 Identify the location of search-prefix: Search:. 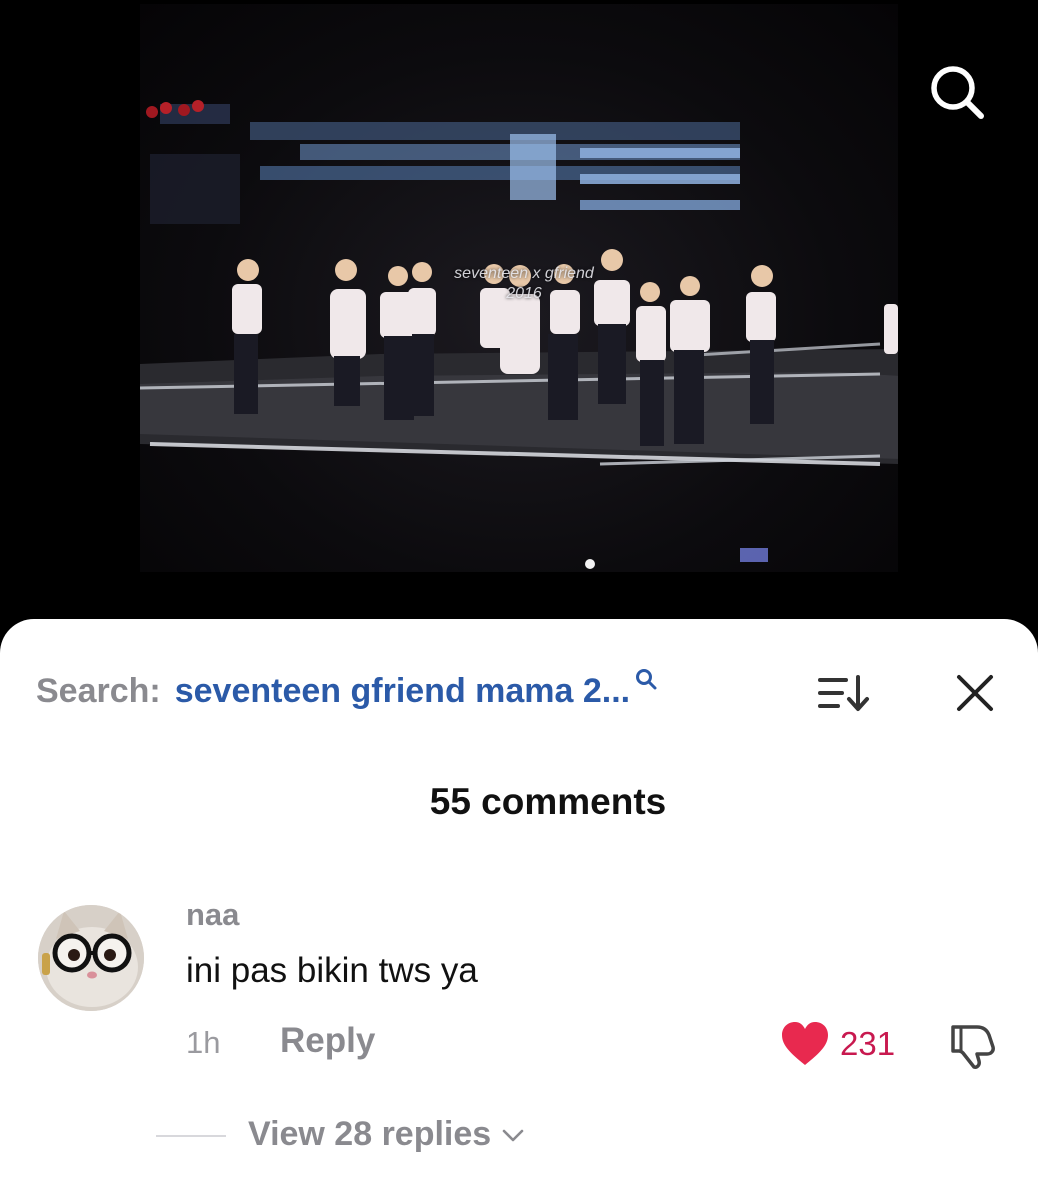
(98, 690).